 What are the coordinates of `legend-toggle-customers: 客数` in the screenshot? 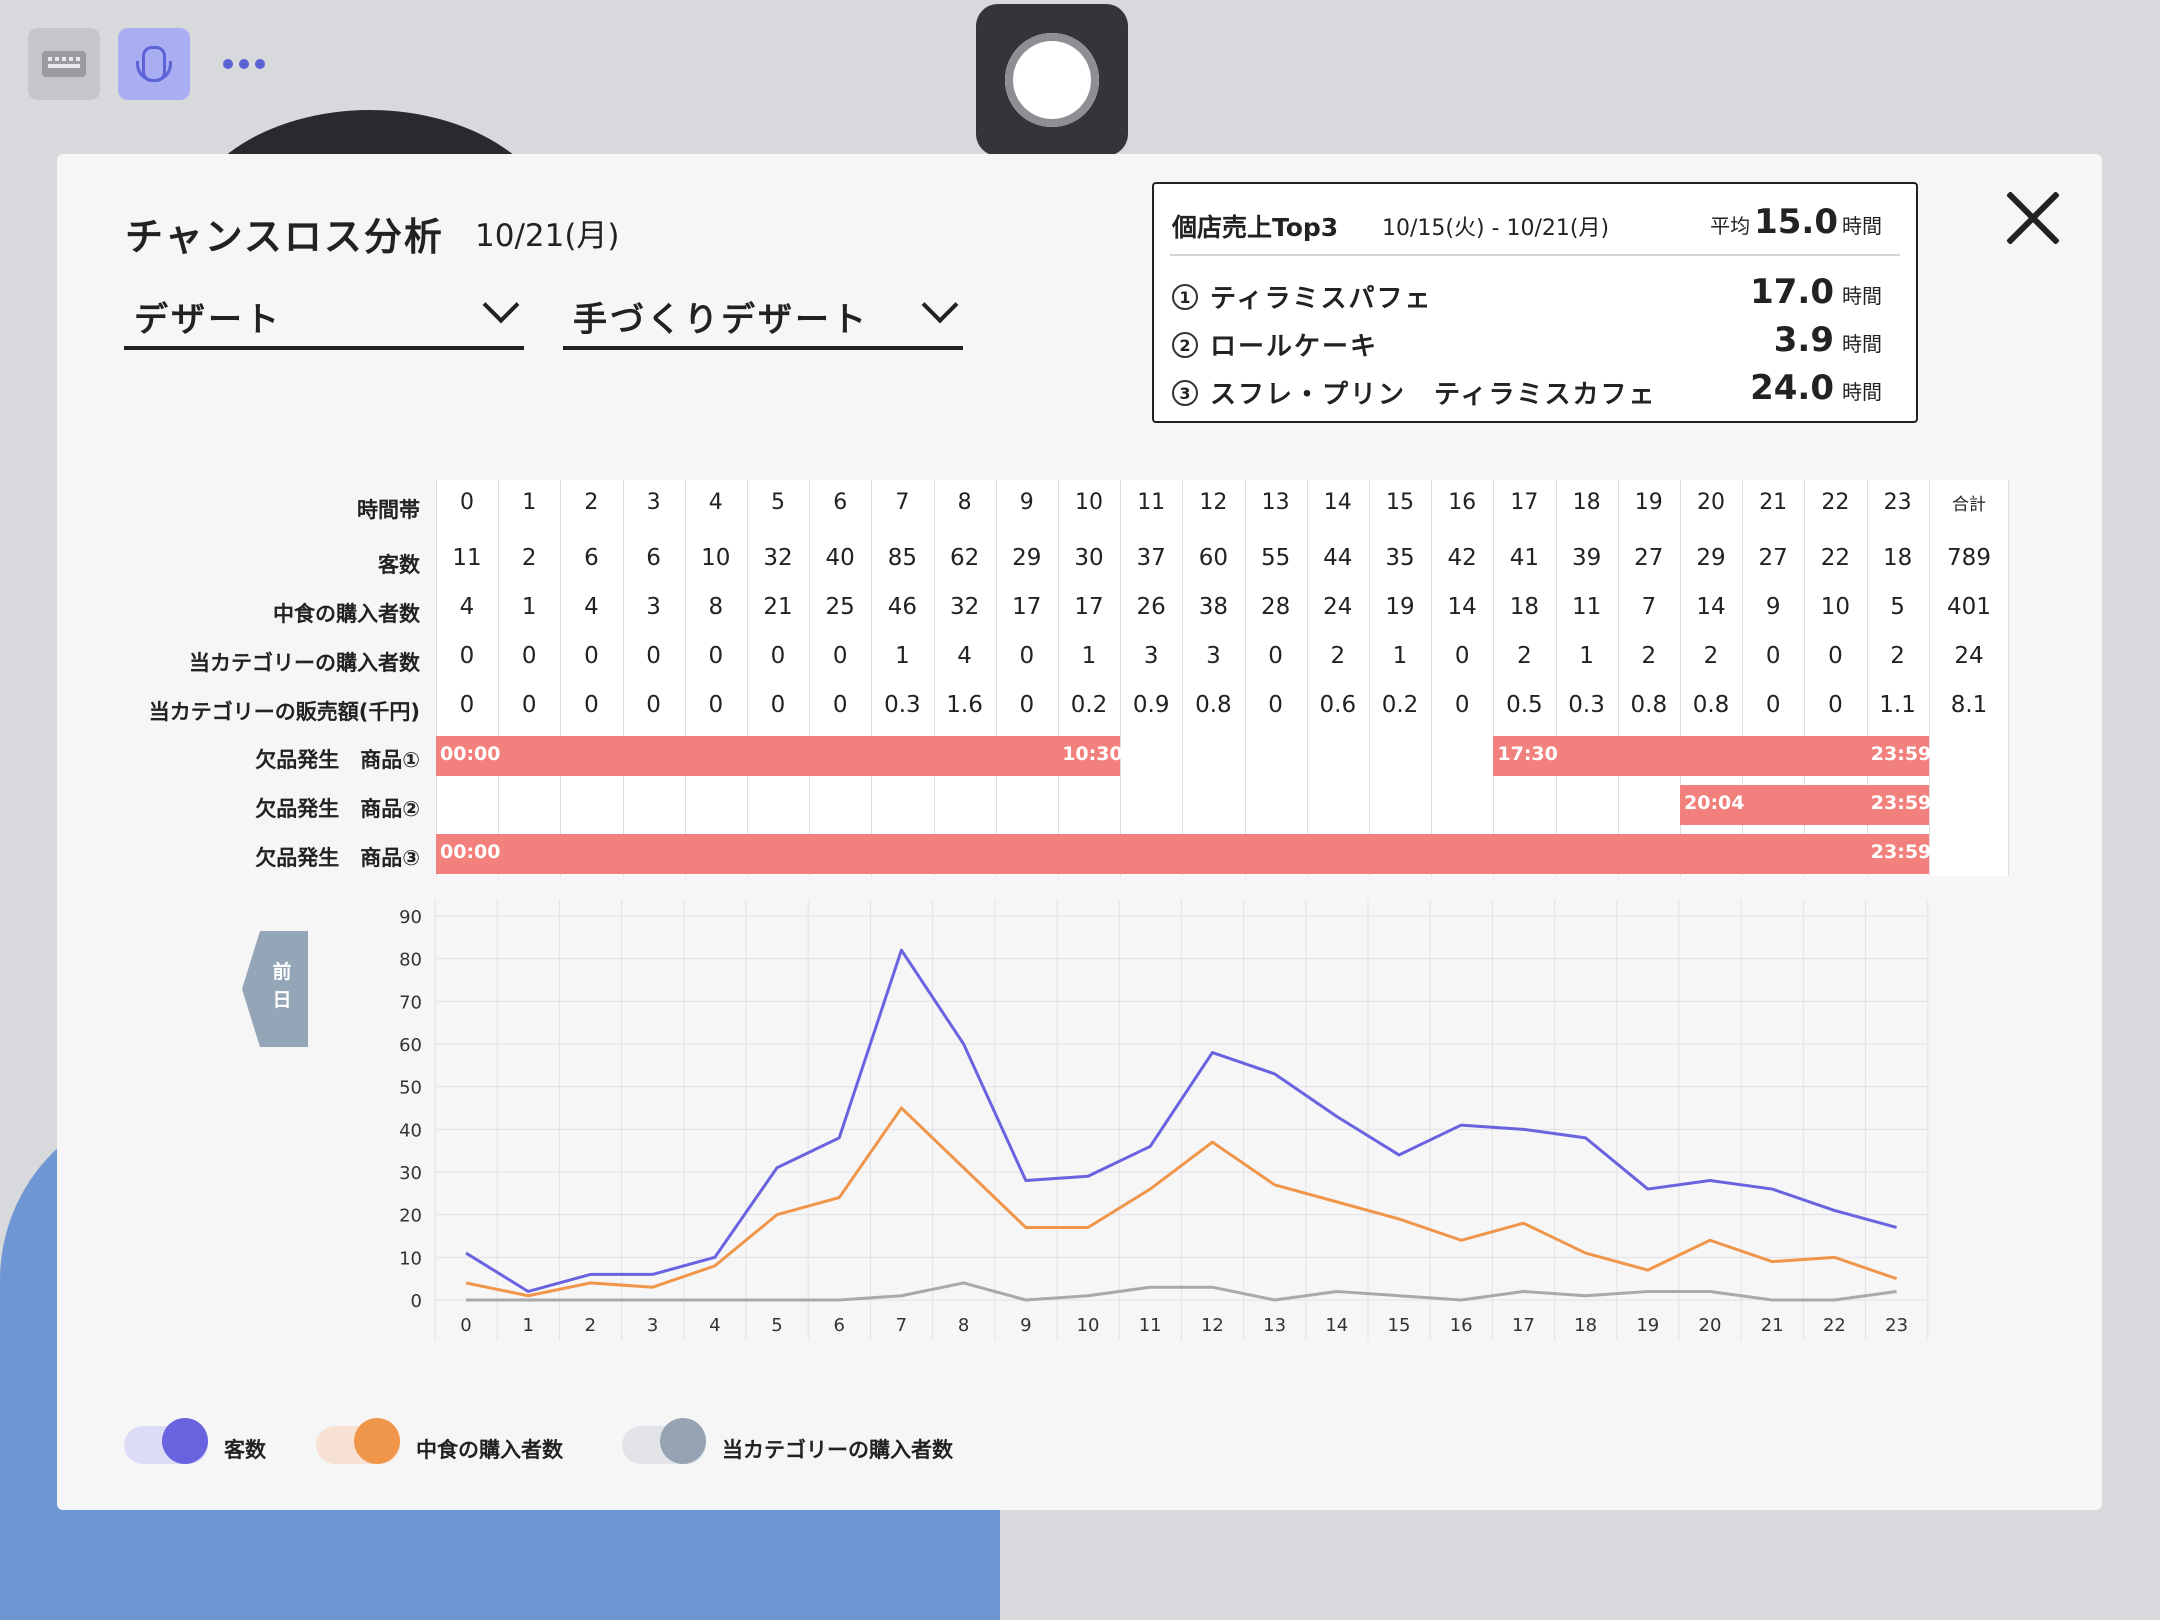 It's located at (214, 1444).